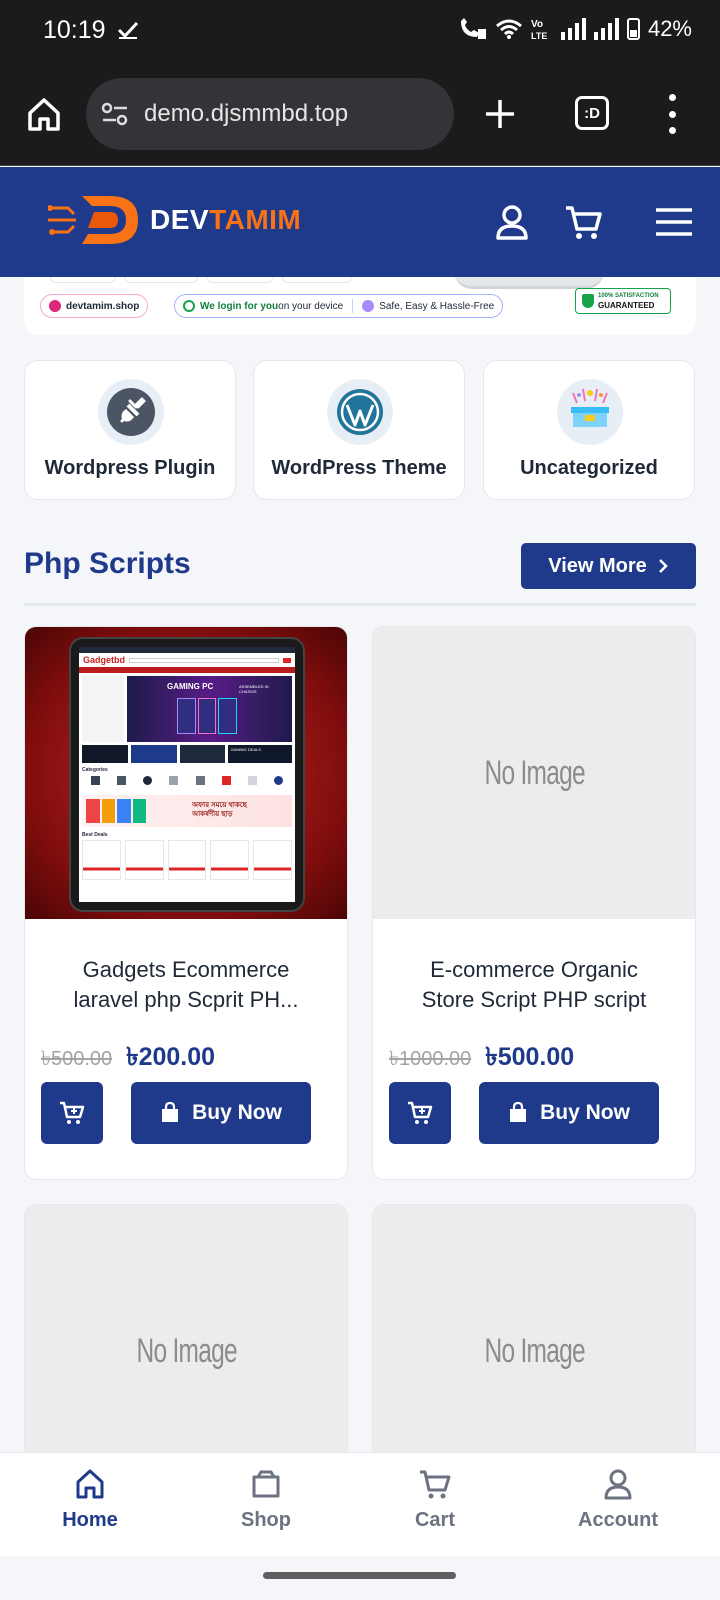 The height and width of the screenshot is (1600, 720). I want to click on logo-text: DEVTAMIM, so click(225, 220).